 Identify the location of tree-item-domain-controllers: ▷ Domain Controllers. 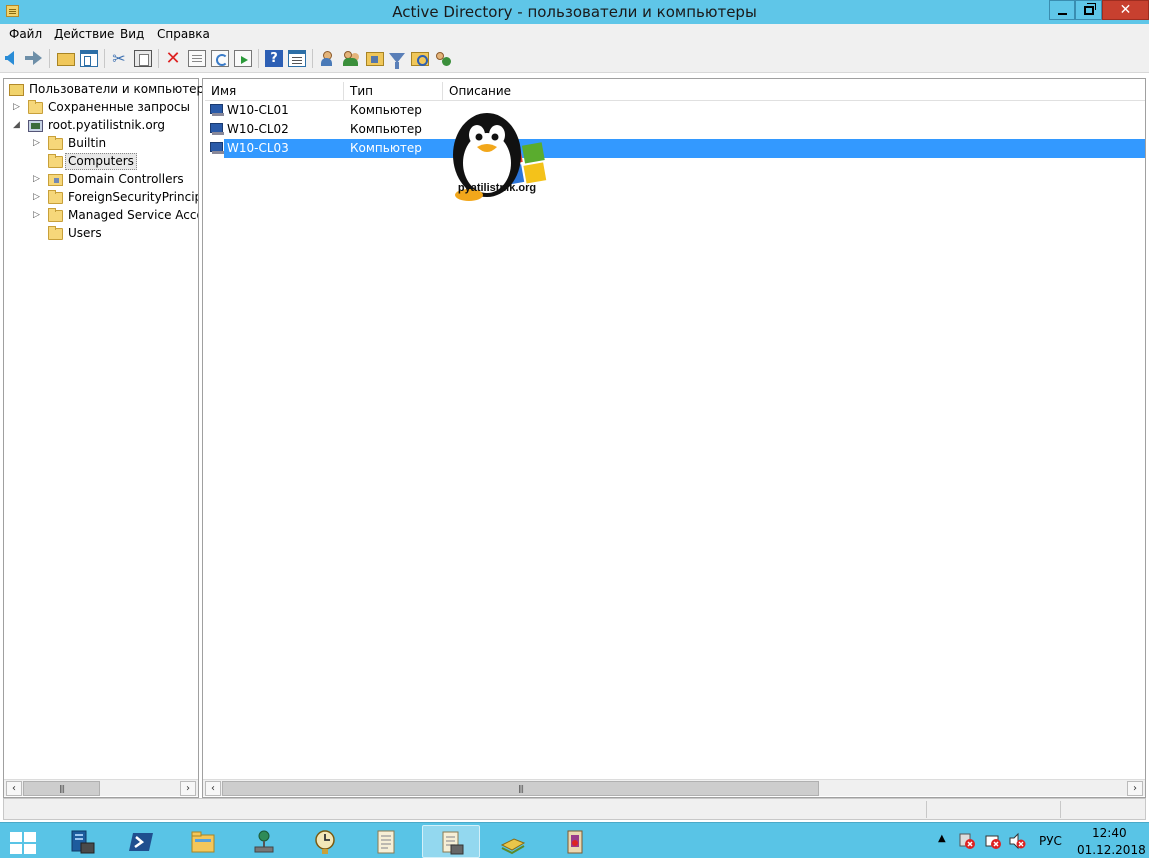
(115, 179).